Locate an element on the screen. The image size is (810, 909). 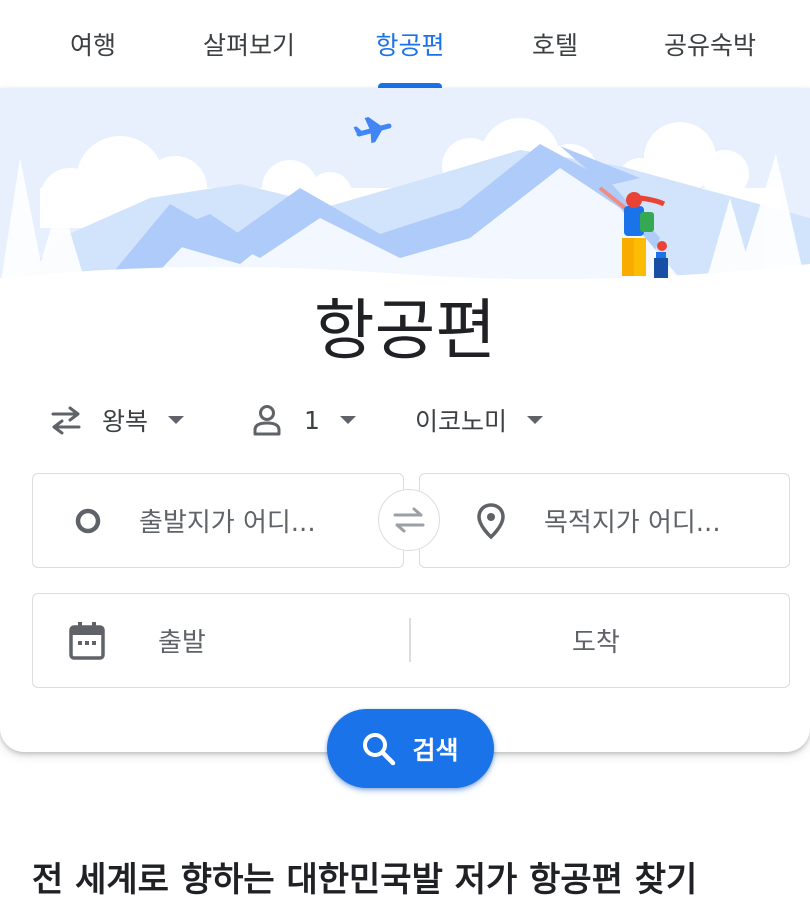
swap-icon is located at coordinates (409, 520).